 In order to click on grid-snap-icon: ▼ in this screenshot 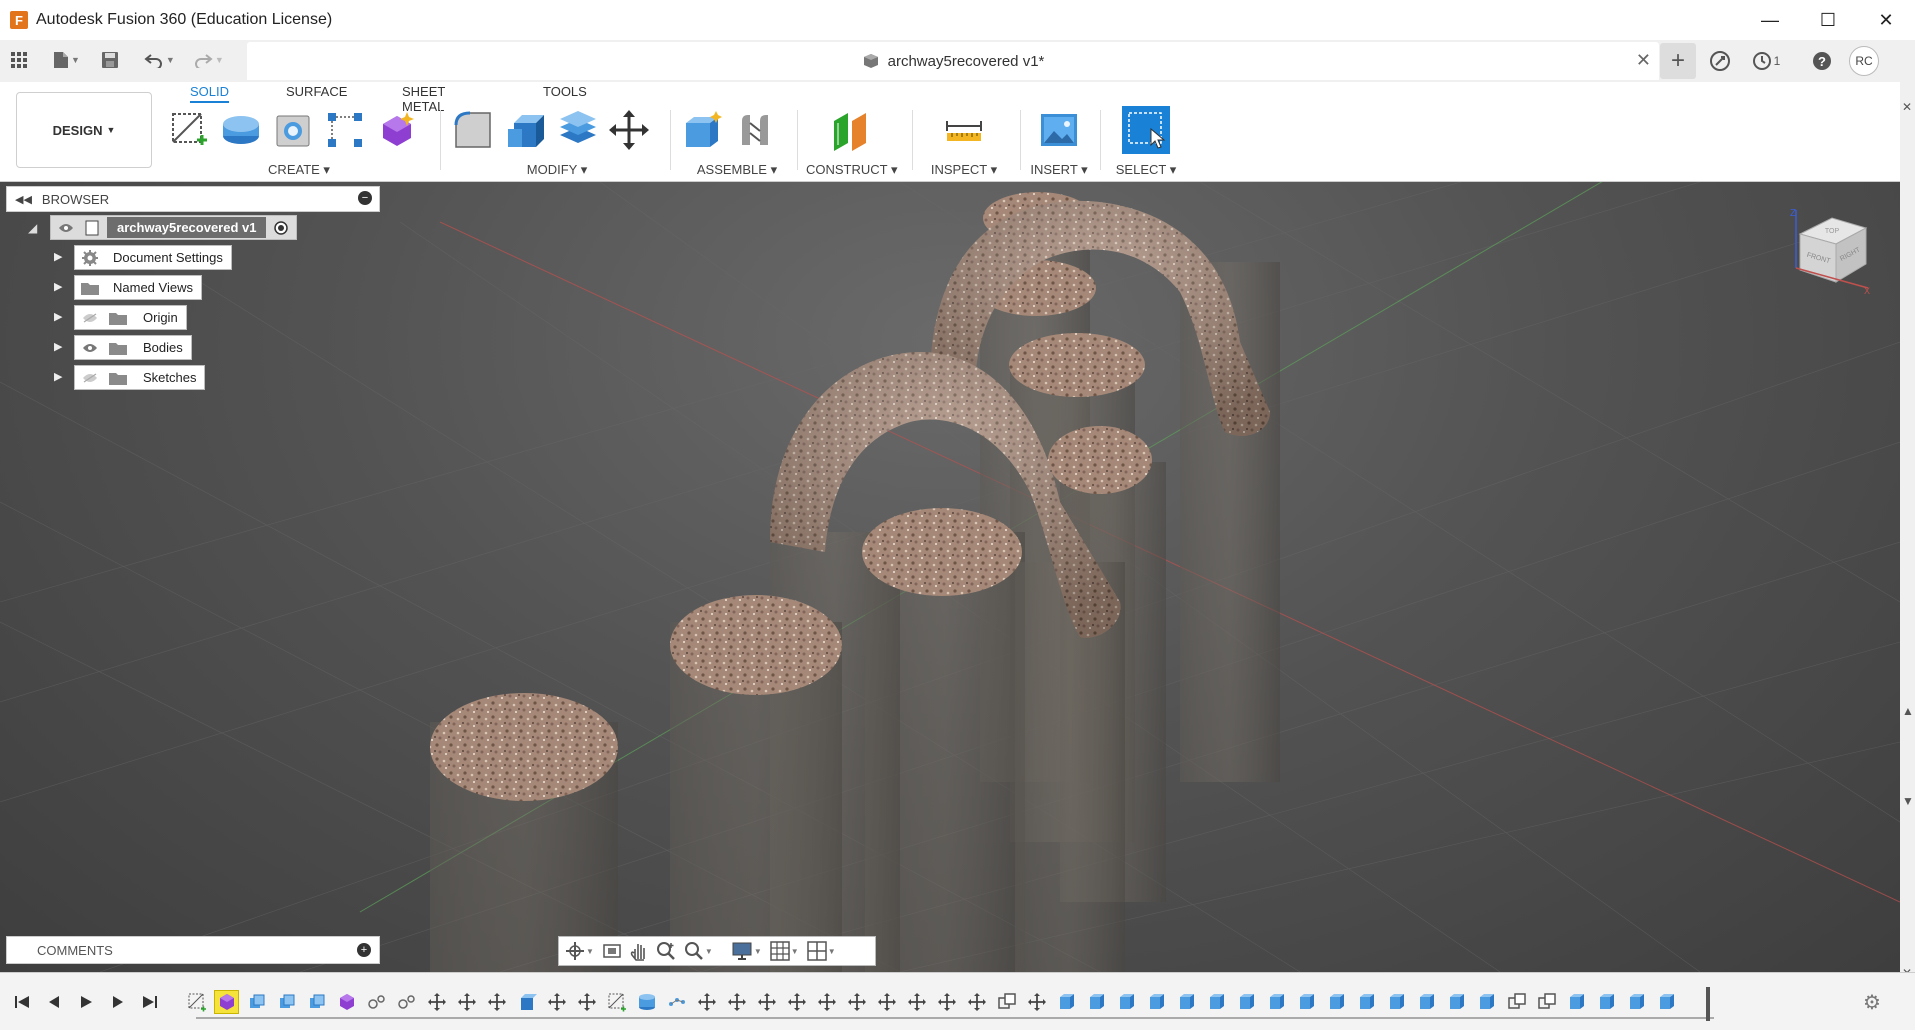, I will do `click(784, 951)`.